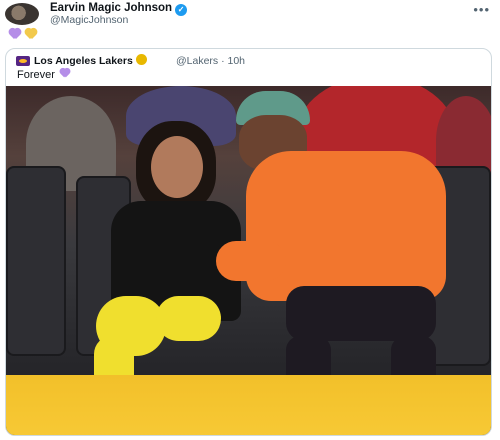  I want to click on verified-icon: ✓, so click(181, 10).